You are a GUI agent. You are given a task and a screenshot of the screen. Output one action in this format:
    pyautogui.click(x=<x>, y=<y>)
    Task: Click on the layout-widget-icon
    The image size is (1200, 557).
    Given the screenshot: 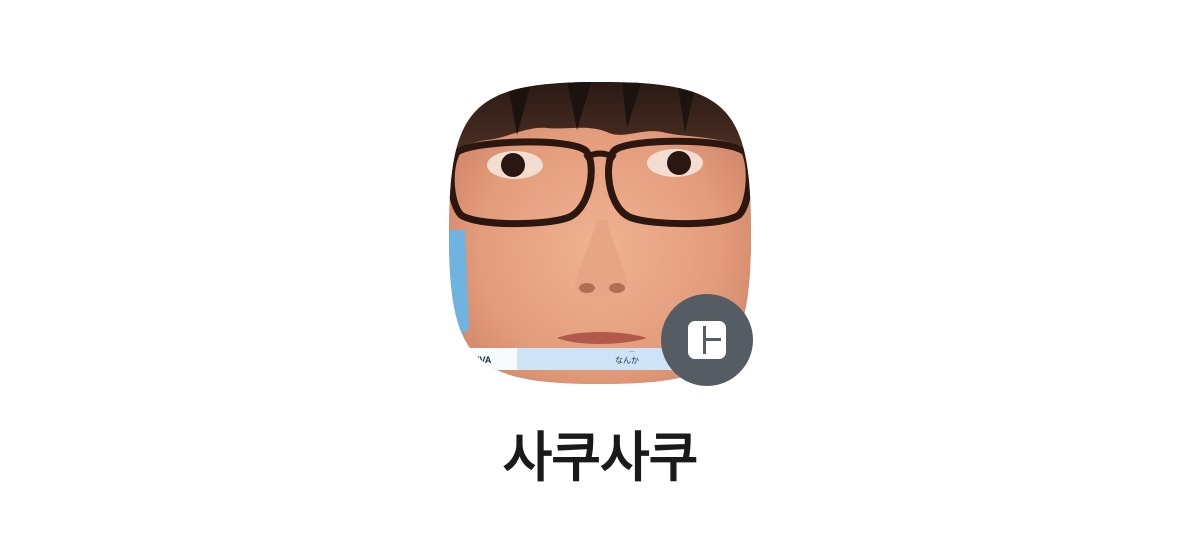 What is the action you would take?
    pyautogui.click(x=707, y=340)
    